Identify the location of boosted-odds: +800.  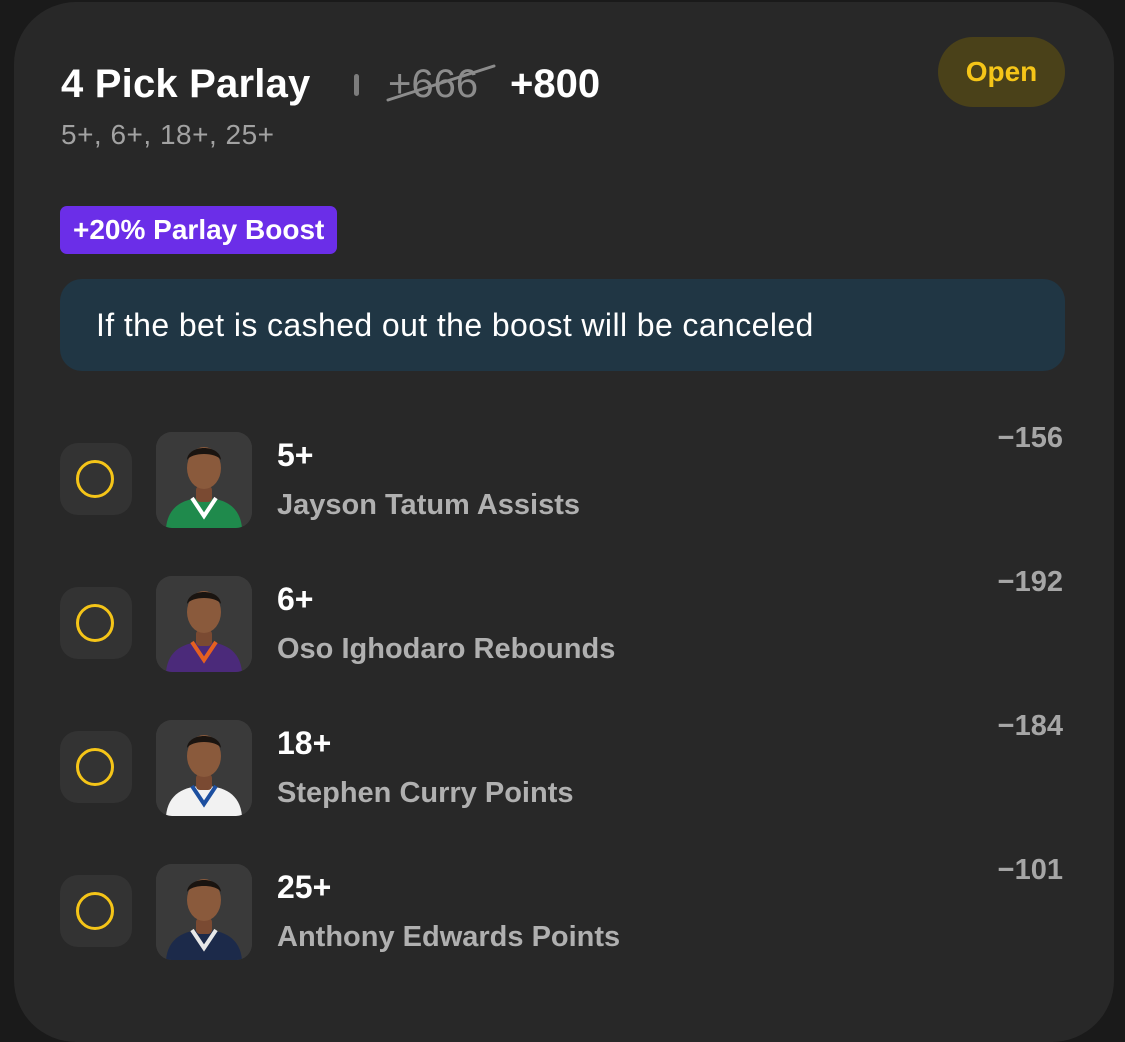
(555, 84).